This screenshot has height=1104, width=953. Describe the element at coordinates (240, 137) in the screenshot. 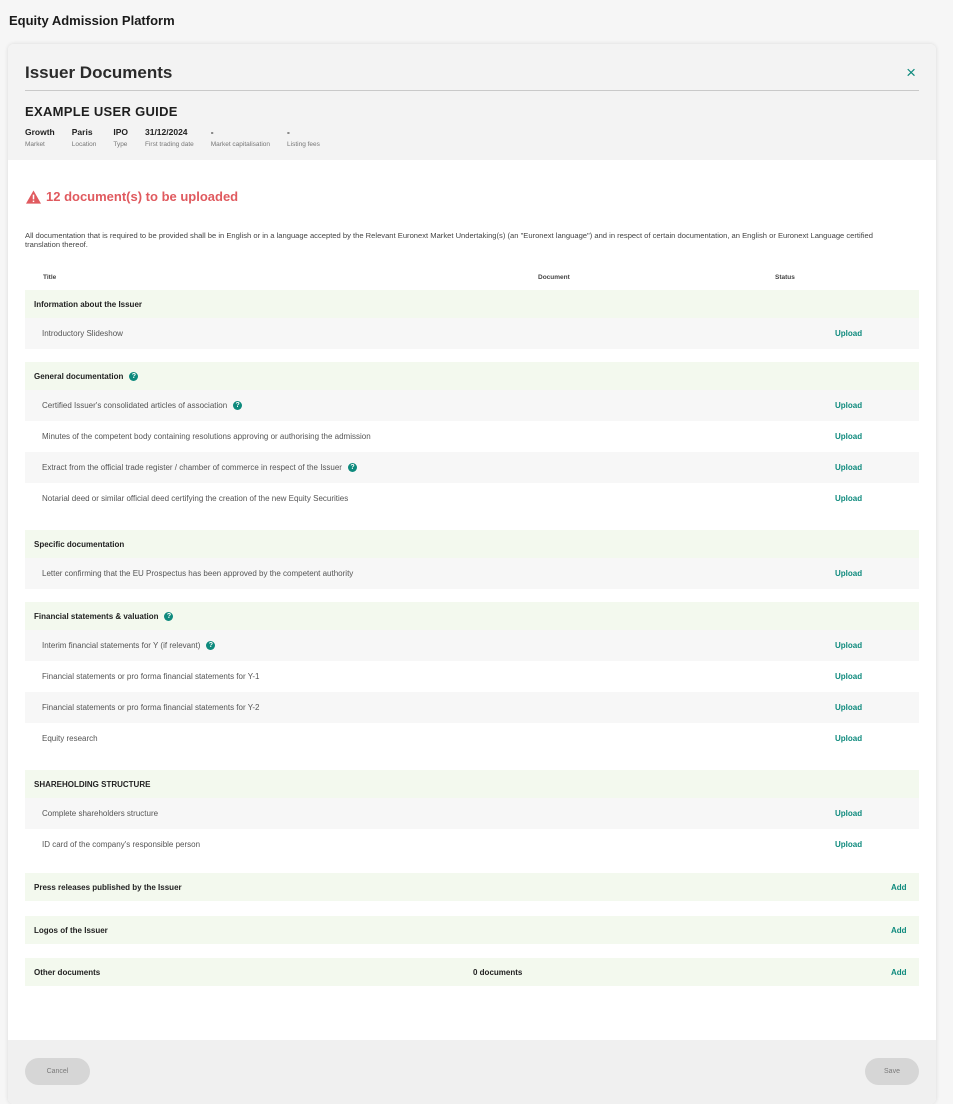

I see `meta-market-cap: - Market capitalisation` at that location.